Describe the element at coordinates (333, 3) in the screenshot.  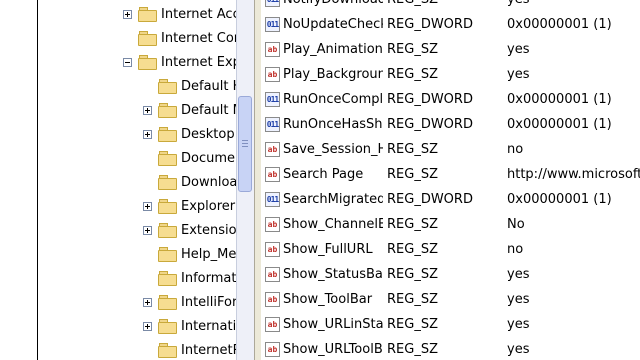
I see `value-name: NotifyDownloadC` at that location.